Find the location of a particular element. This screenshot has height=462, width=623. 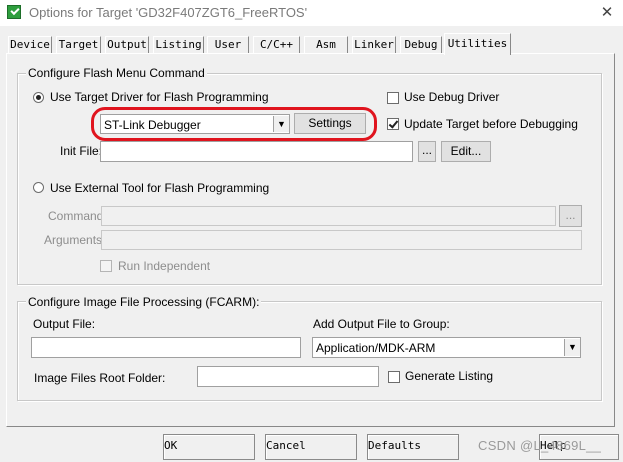

generate-listing-label: Generate Listing is located at coordinates (449, 376).